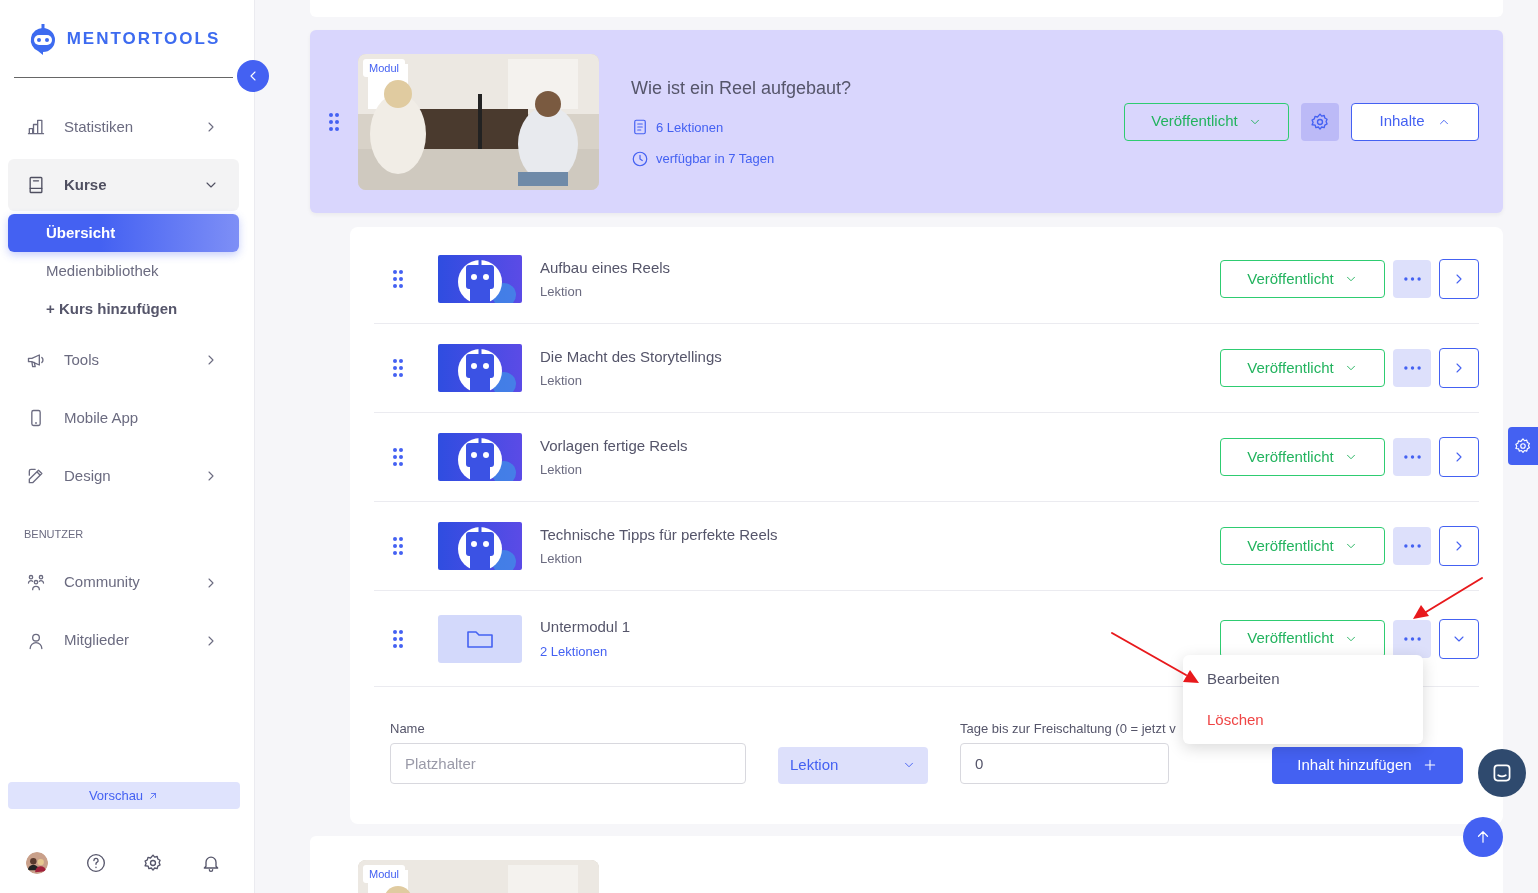  I want to click on field-label: Name, so click(408, 729).